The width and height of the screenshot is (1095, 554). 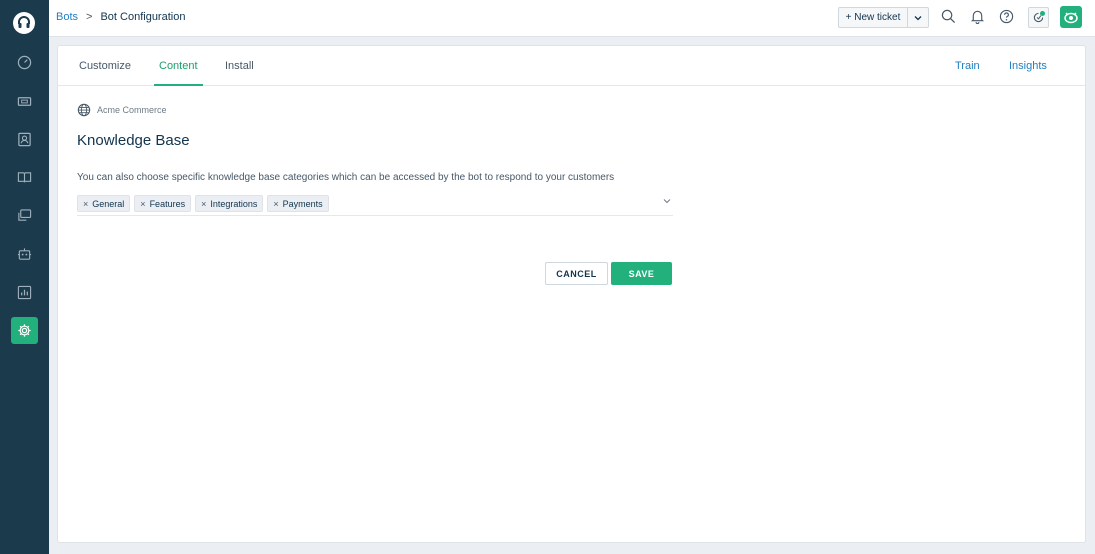 I want to click on nav-solutions, so click(x=24, y=177).